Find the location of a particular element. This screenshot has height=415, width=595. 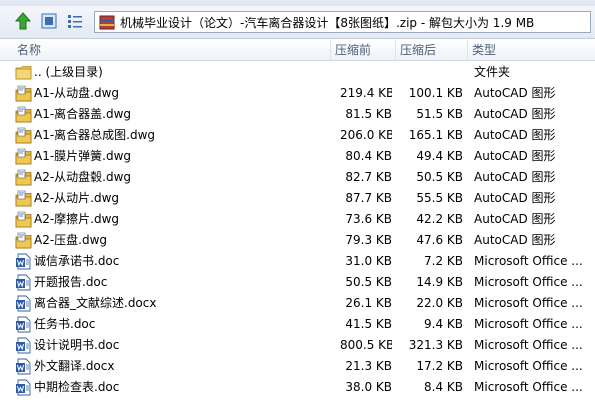

file-row: .. (上级目录) 文件夹 is located at coordinates (297, 72).